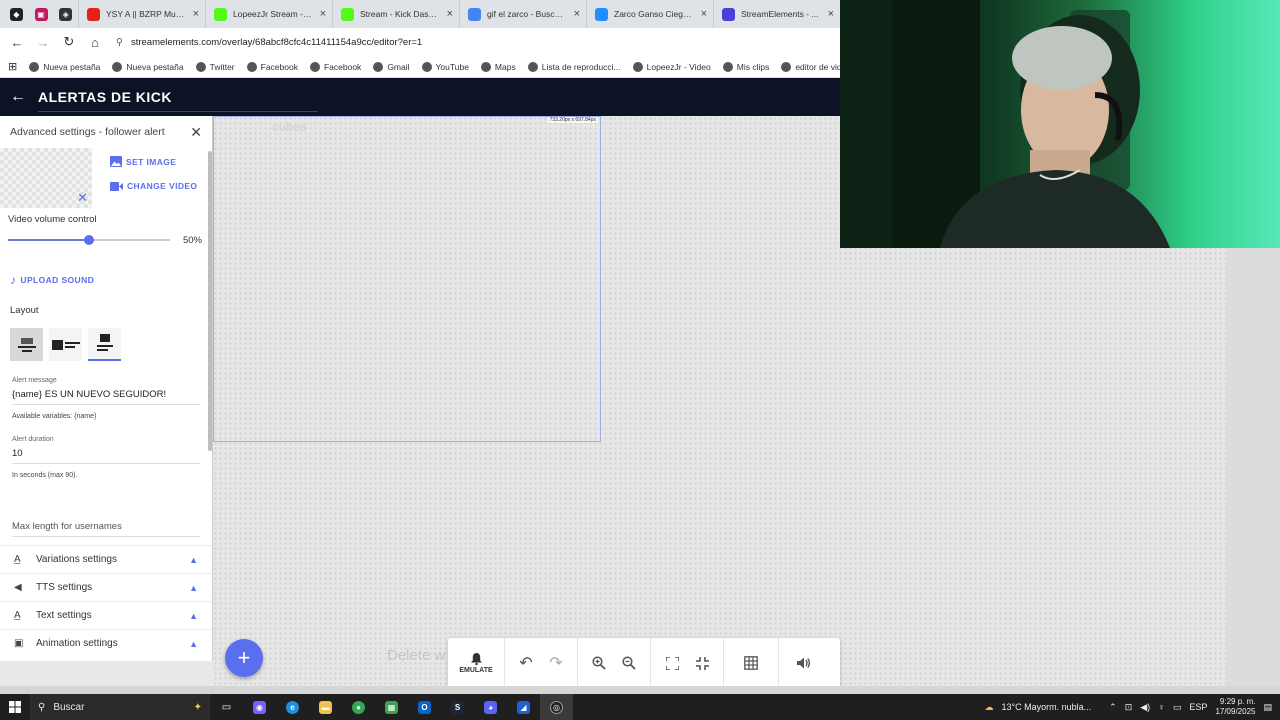  Describe the element at coordinates (106, 615) in the screenshot. I see `accordion-text-settings: A̲ Text settings ▲` at that location.